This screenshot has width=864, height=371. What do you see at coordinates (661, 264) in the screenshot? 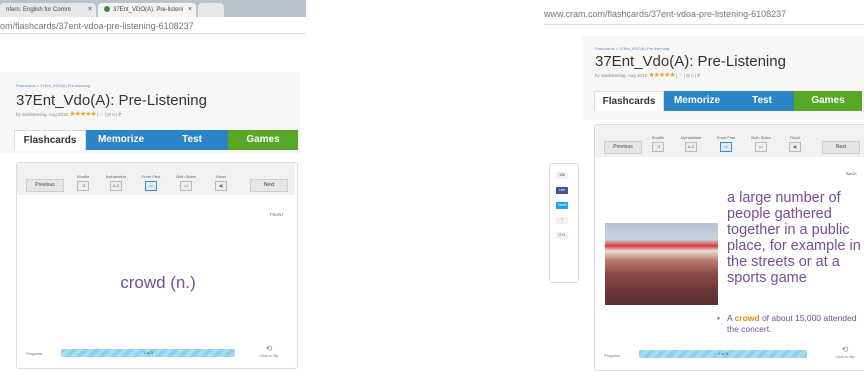
I see `crowd-photo` at bounding box center [661, 264].